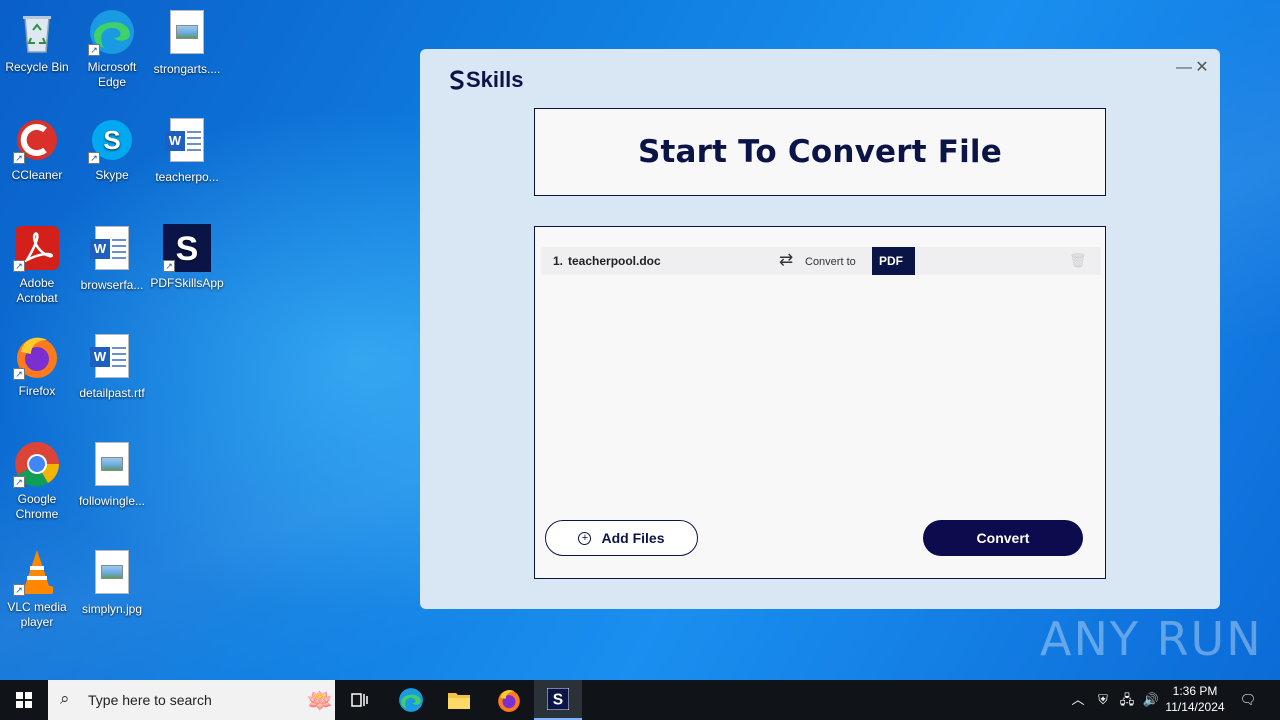 This screenshot has height=720, width=1280. What do you see at coordinates (633, 538) in the screenshot?
I see `add-files-label: Add Files` at bounding box center [633, 538].